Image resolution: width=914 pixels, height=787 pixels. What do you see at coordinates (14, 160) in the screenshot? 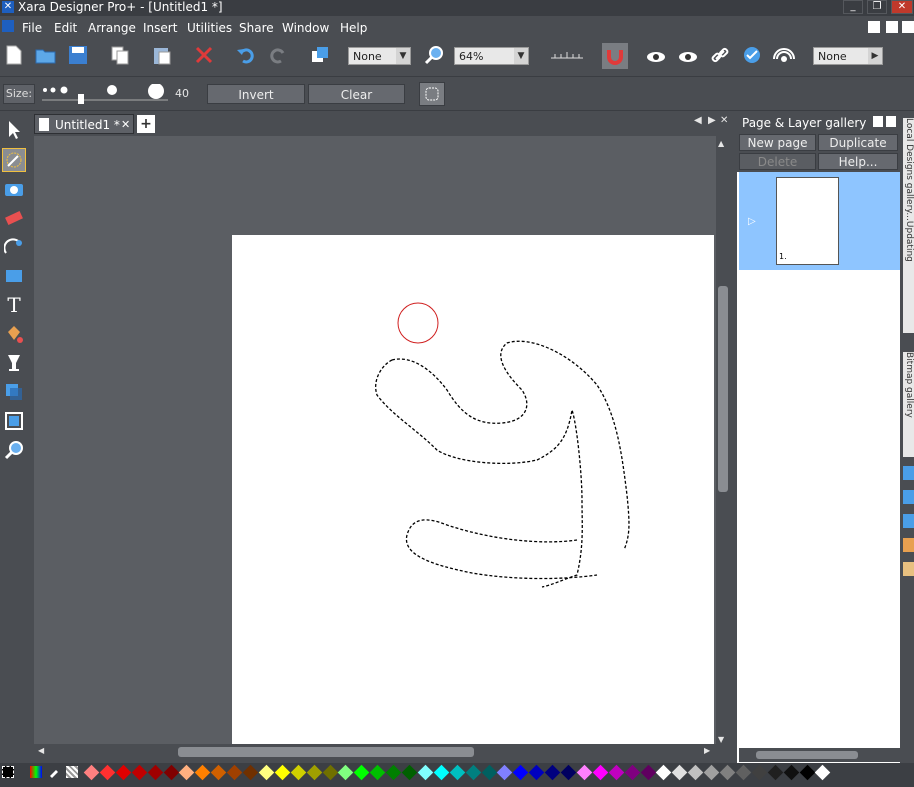
I see `mask-painter-tool-icon` at bounding box center [14, 160].